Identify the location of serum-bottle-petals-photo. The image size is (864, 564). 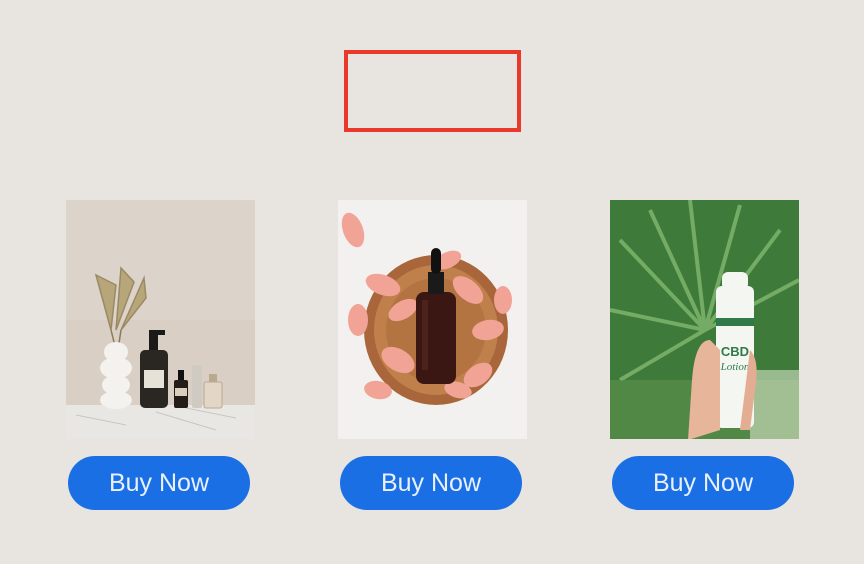
(432, 319).